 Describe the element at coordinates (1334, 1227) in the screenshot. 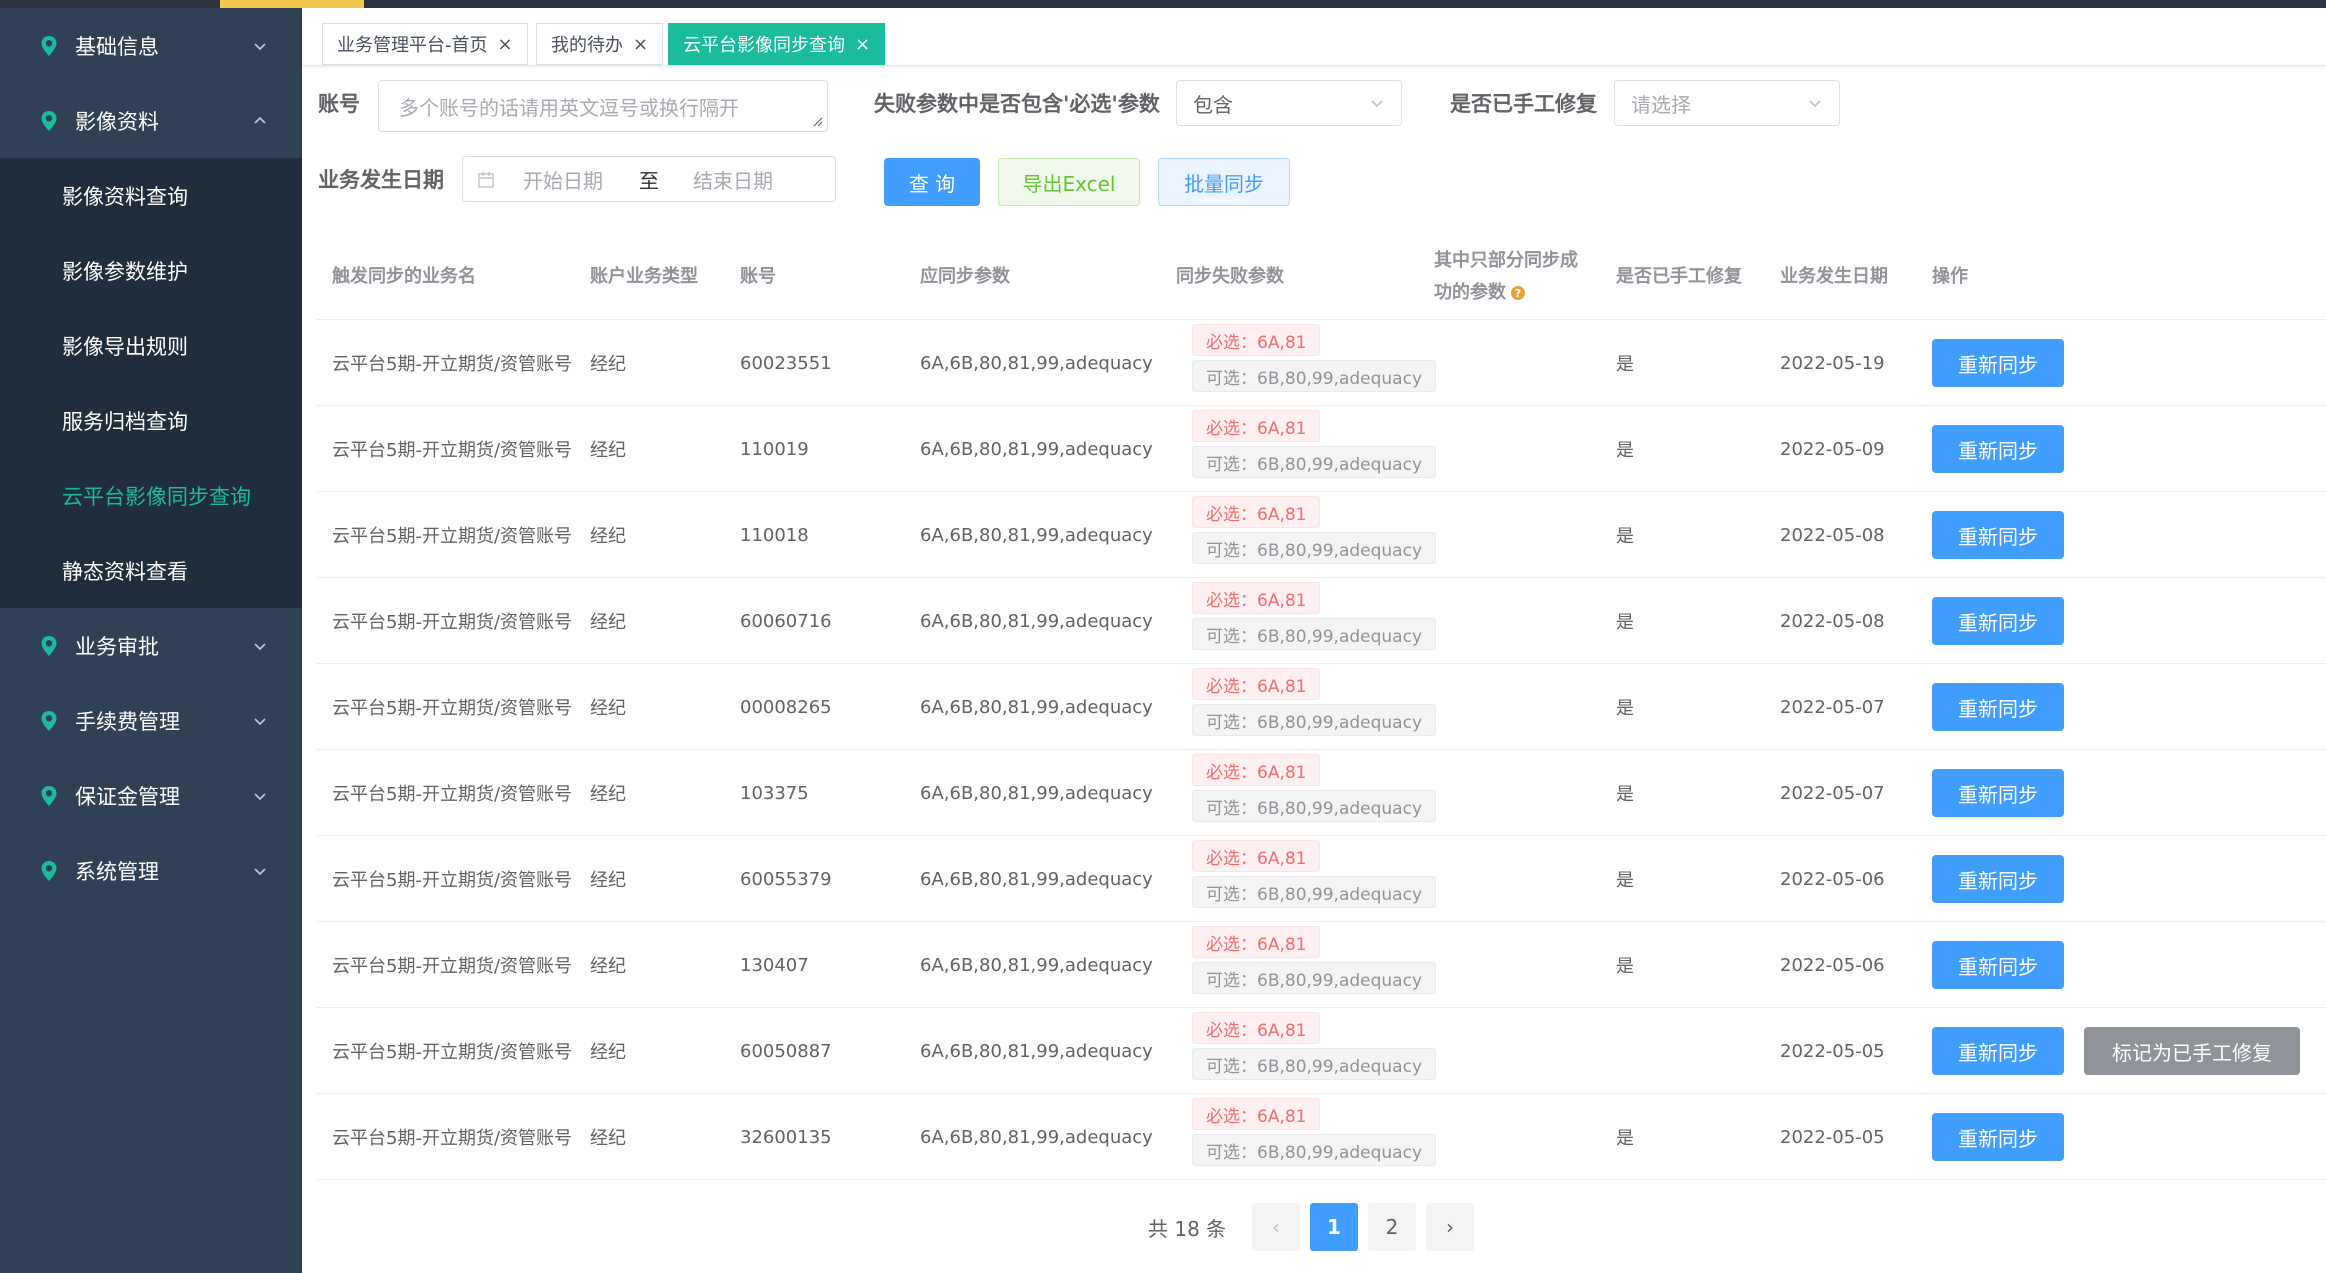

I see `page-1-button: 1` at that location.